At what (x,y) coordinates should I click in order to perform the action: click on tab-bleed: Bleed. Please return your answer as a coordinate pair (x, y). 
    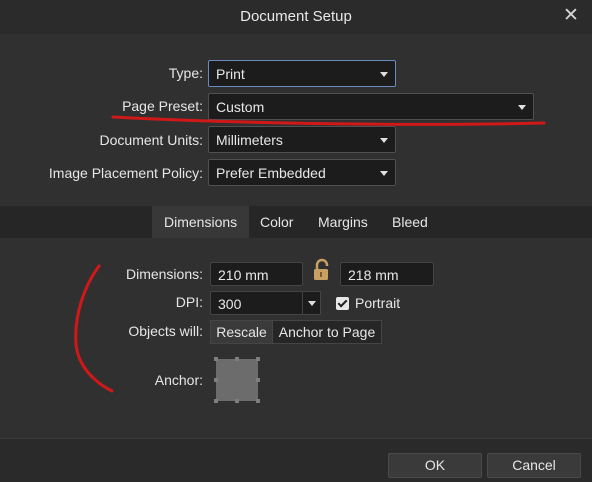
    Looking at the image, I should click on (410, 222).